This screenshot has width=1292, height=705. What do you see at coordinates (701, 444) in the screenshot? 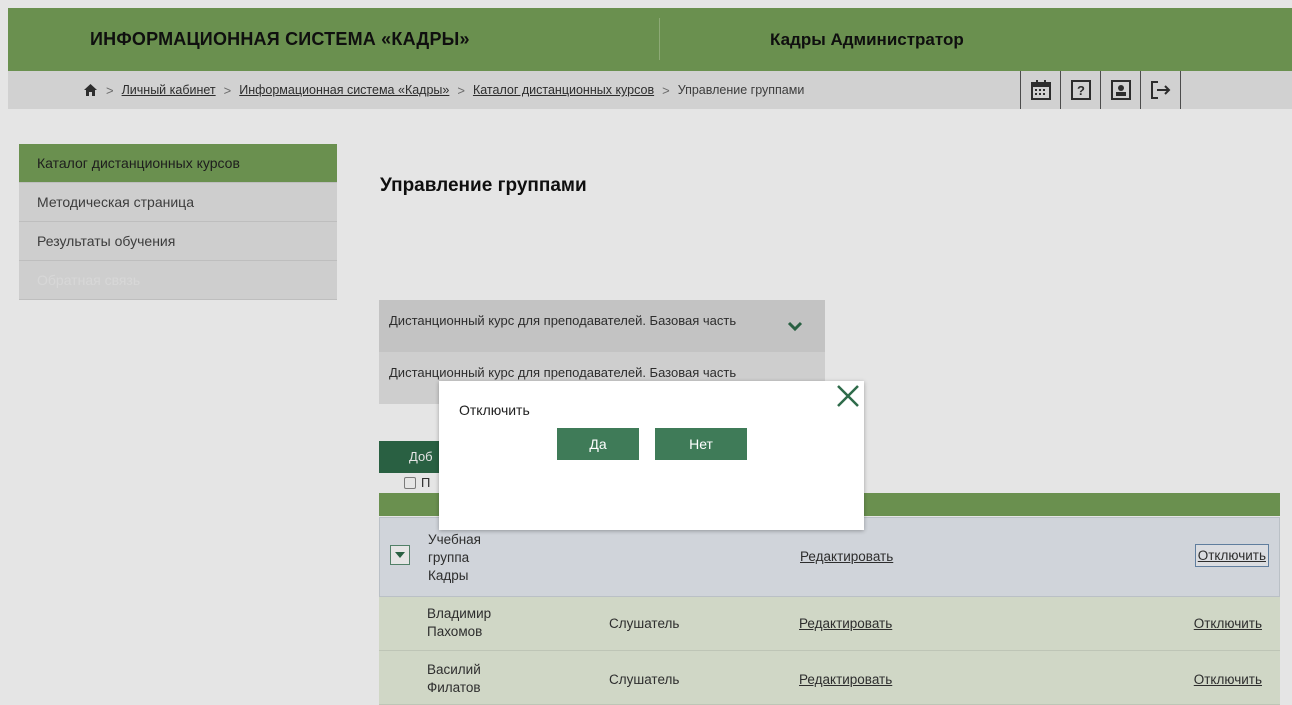
I see `no-button: Нет` at bounding box center [701, 444].